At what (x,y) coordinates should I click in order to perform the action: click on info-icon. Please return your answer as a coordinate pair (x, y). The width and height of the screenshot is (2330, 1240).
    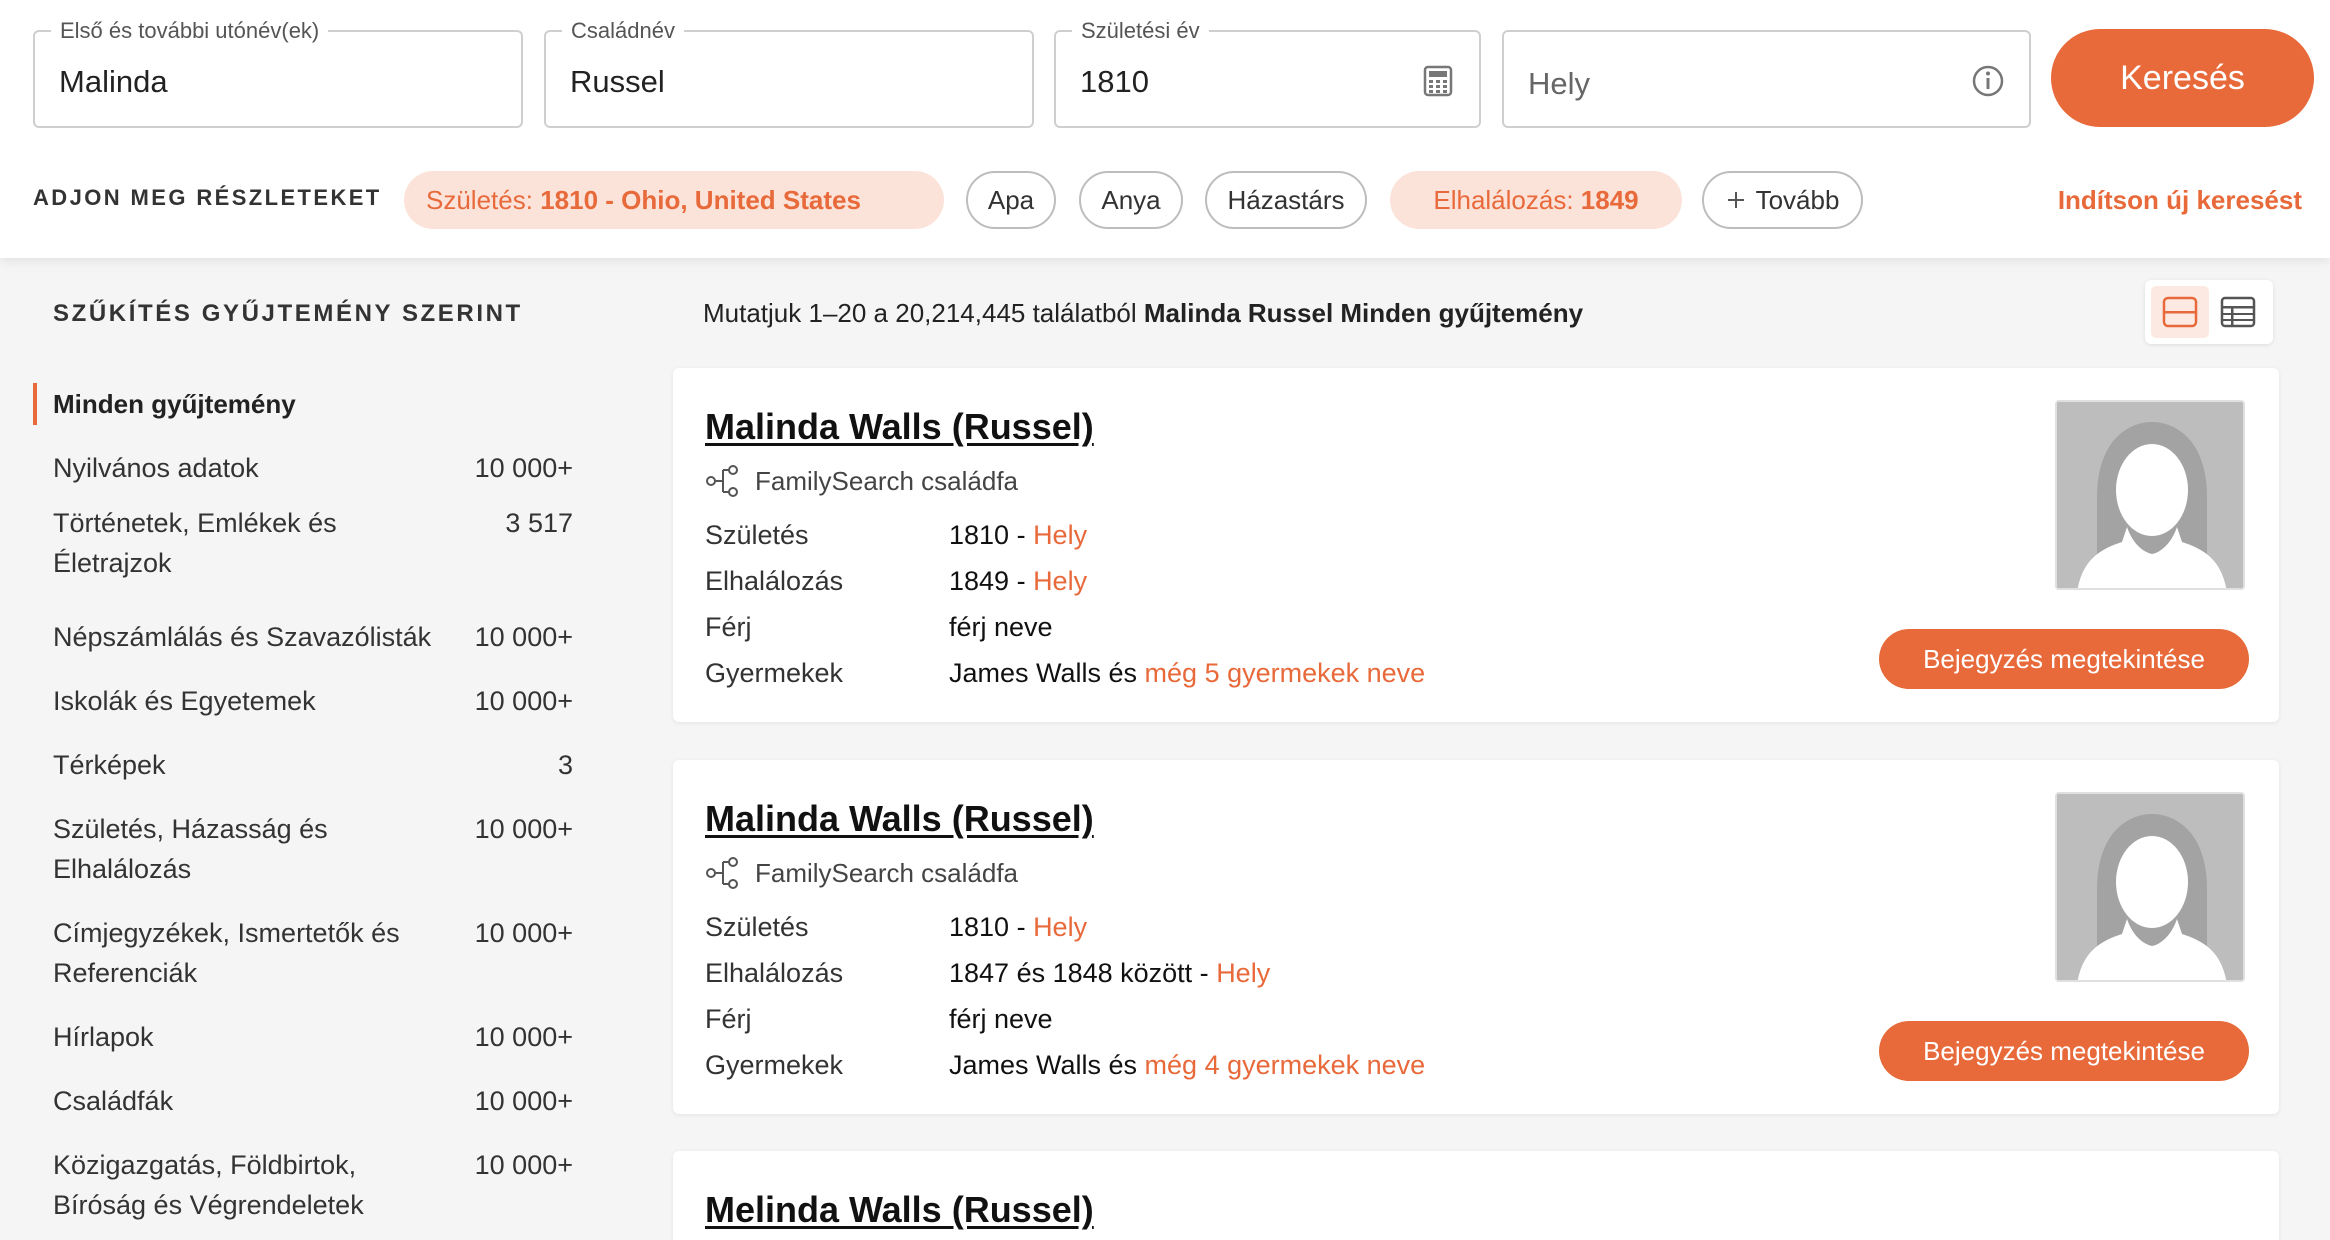
    Looking at the image, I should click on (1988, 81).